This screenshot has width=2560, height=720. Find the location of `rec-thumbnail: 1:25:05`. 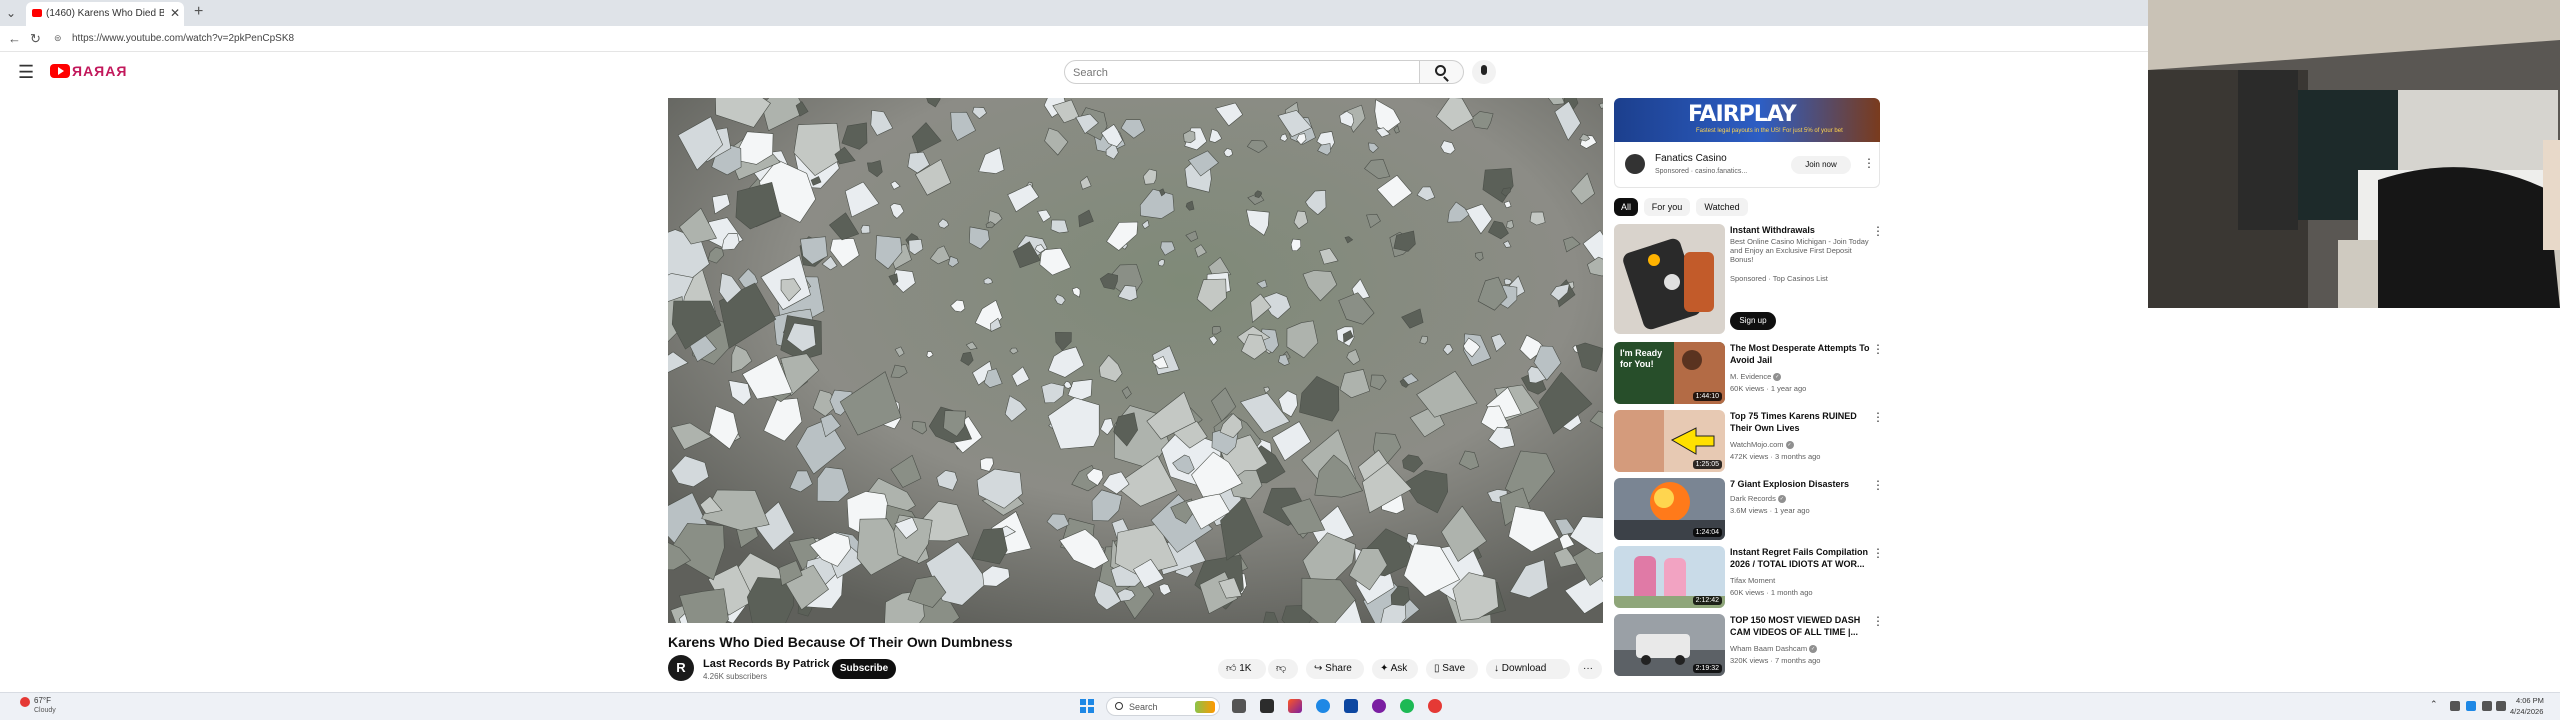

rec-thumbnail: 1:25:05 is located at coordinates (1669, 441).